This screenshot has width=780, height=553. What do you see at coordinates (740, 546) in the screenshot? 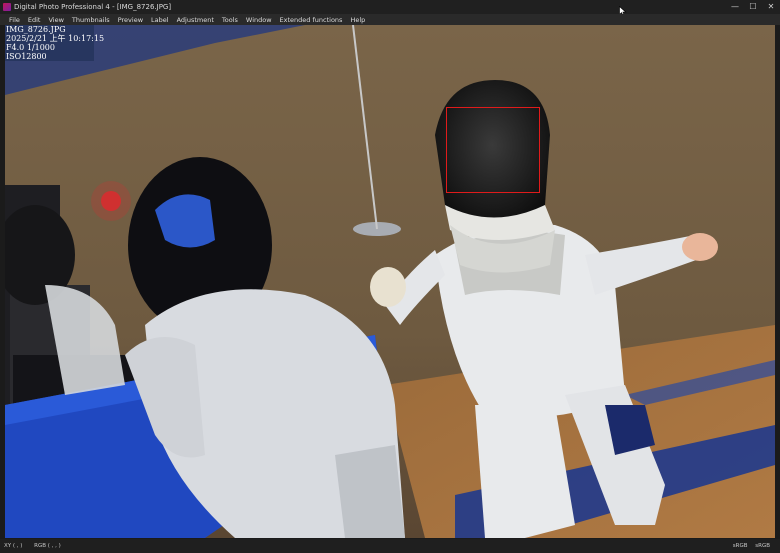
I see `color-space-label-1: sRGB` at bounding box center [740, 546].